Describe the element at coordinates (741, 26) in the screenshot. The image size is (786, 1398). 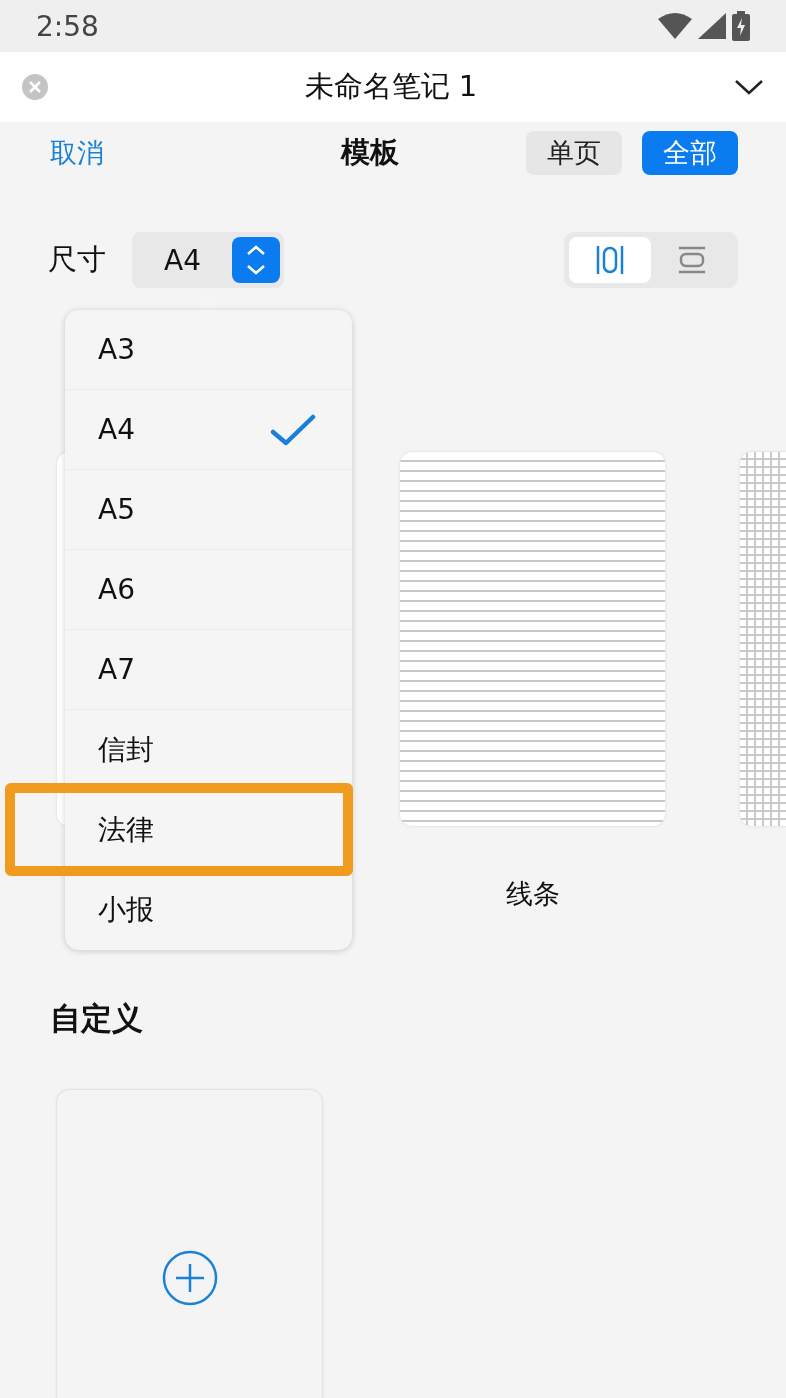
I see `battery-icon` at that location.